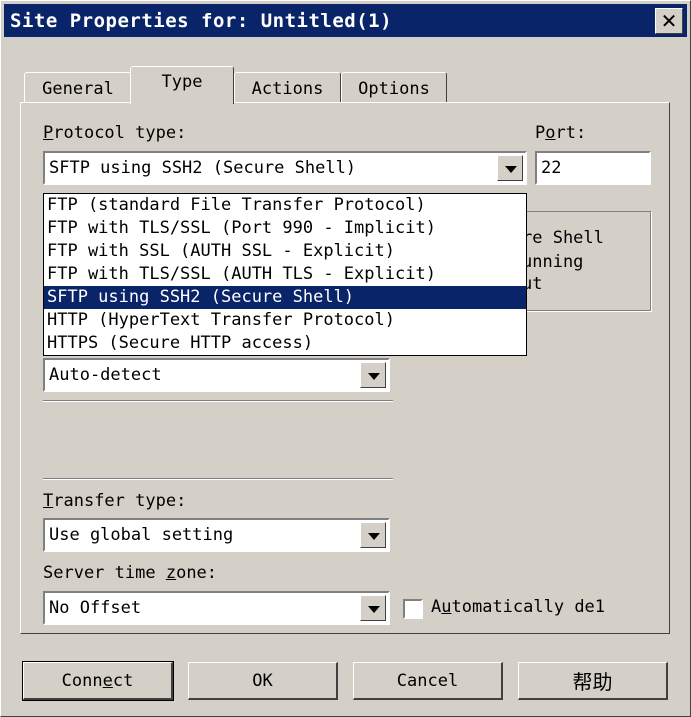  What do you see at coordinates (553, 262) in the screenshot?
I see `info-line-2: unning` at bounding box center [553, 262].